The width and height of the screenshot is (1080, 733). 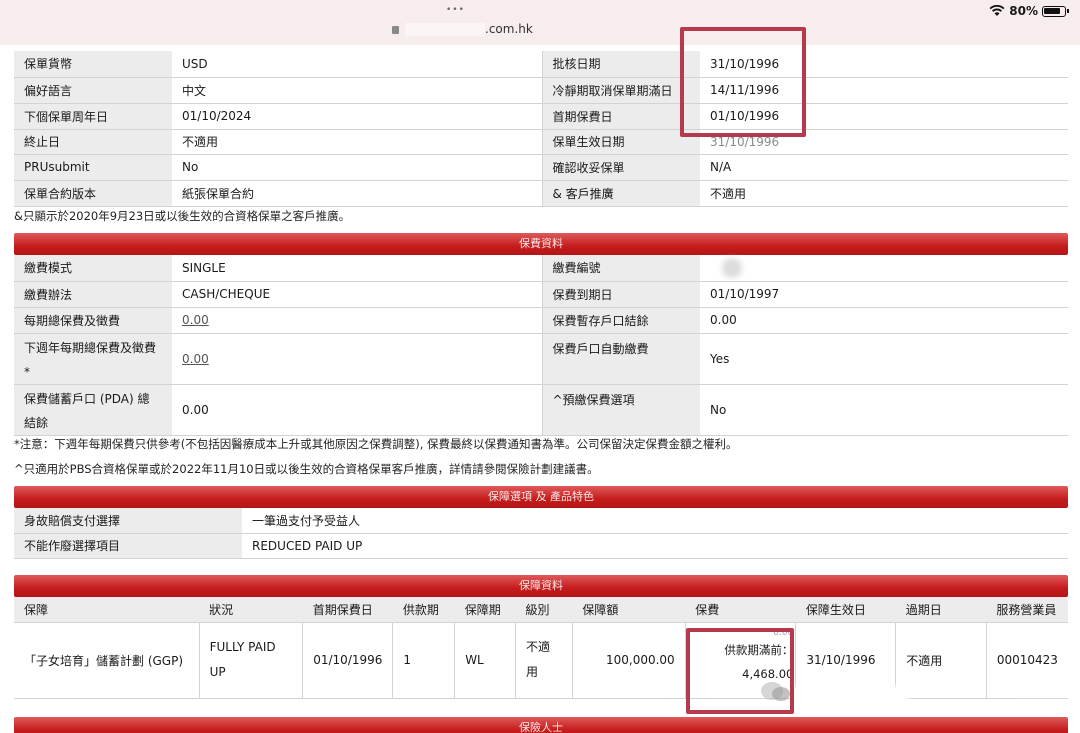 I want to click on field-label: 繳費模式, so click(x=93, y=268).